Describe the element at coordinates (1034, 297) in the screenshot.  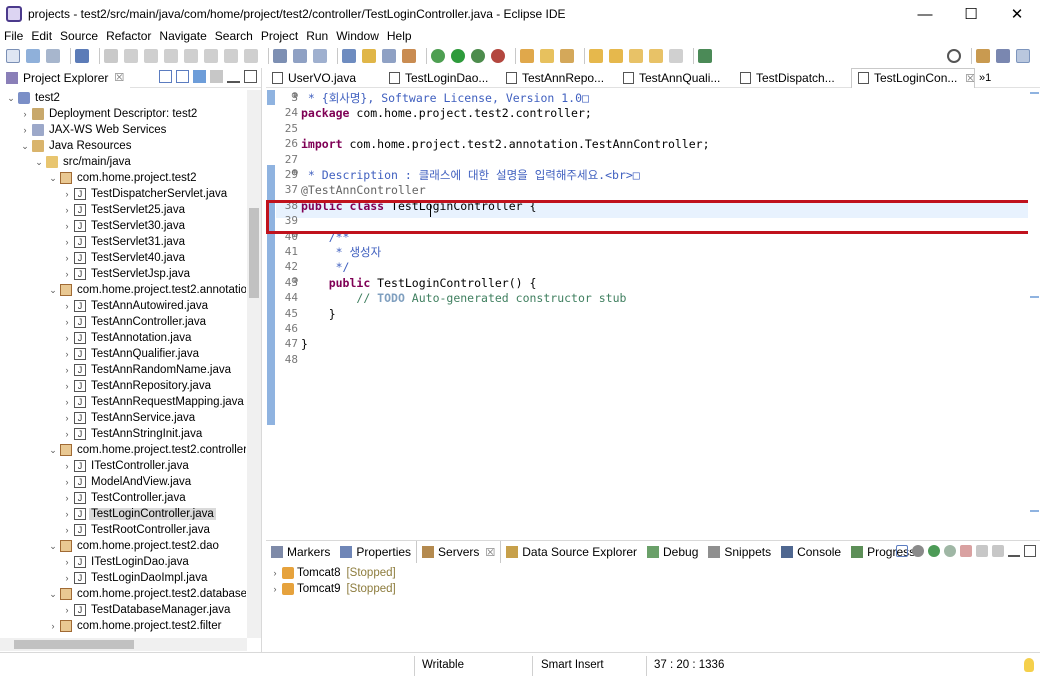
I see `overview-marker` at that location.